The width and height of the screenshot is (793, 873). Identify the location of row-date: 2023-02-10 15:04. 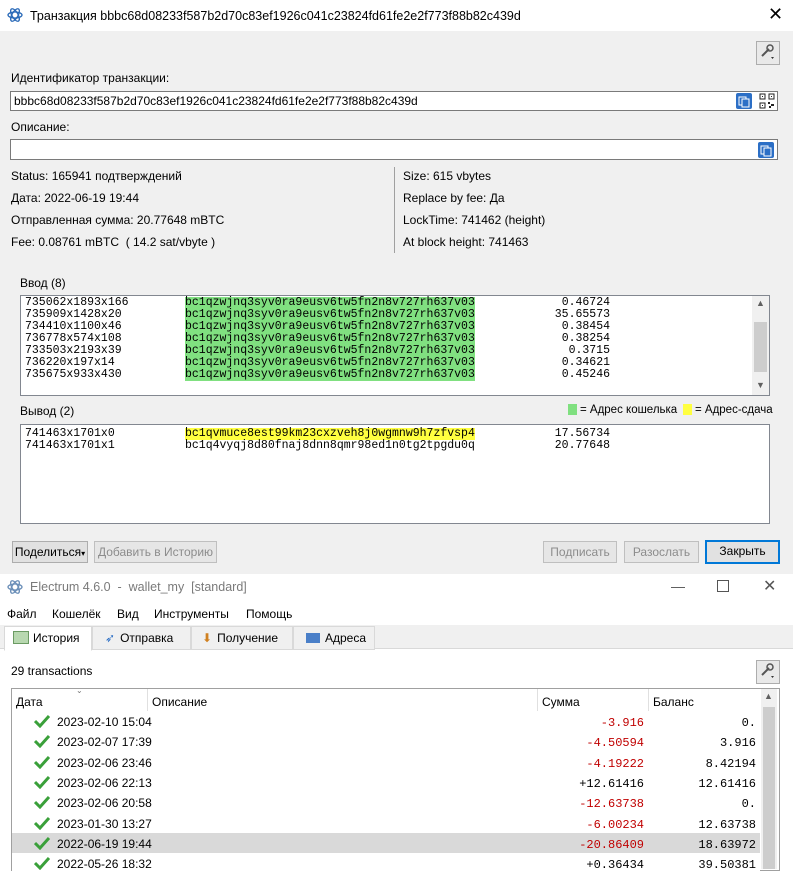
(104, 722).